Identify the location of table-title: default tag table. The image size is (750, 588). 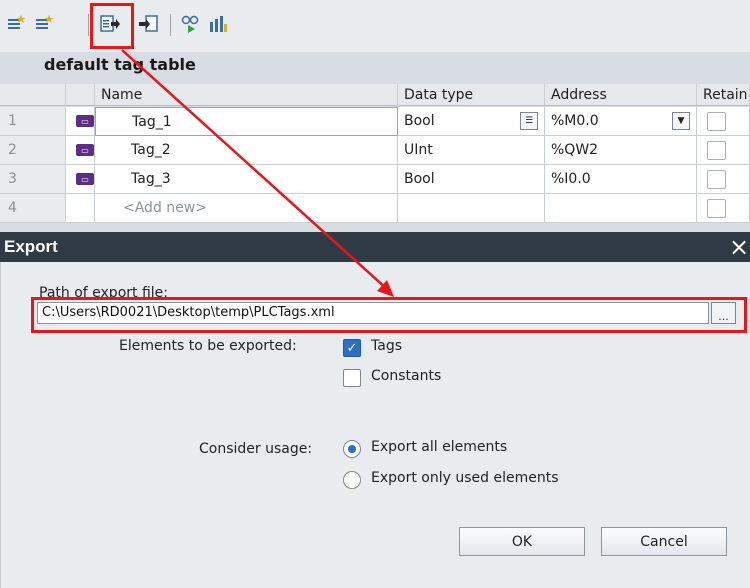
(120, 64).